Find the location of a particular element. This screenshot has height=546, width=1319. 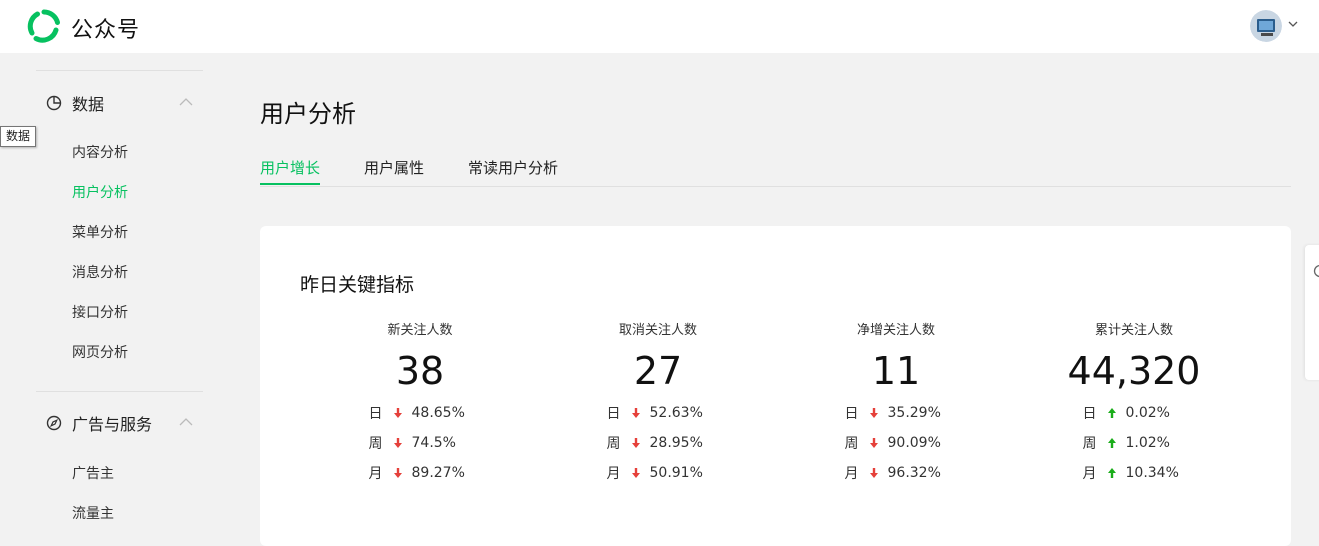

metric-change-row: 周 90.09% is located at coordinates (896, 443).